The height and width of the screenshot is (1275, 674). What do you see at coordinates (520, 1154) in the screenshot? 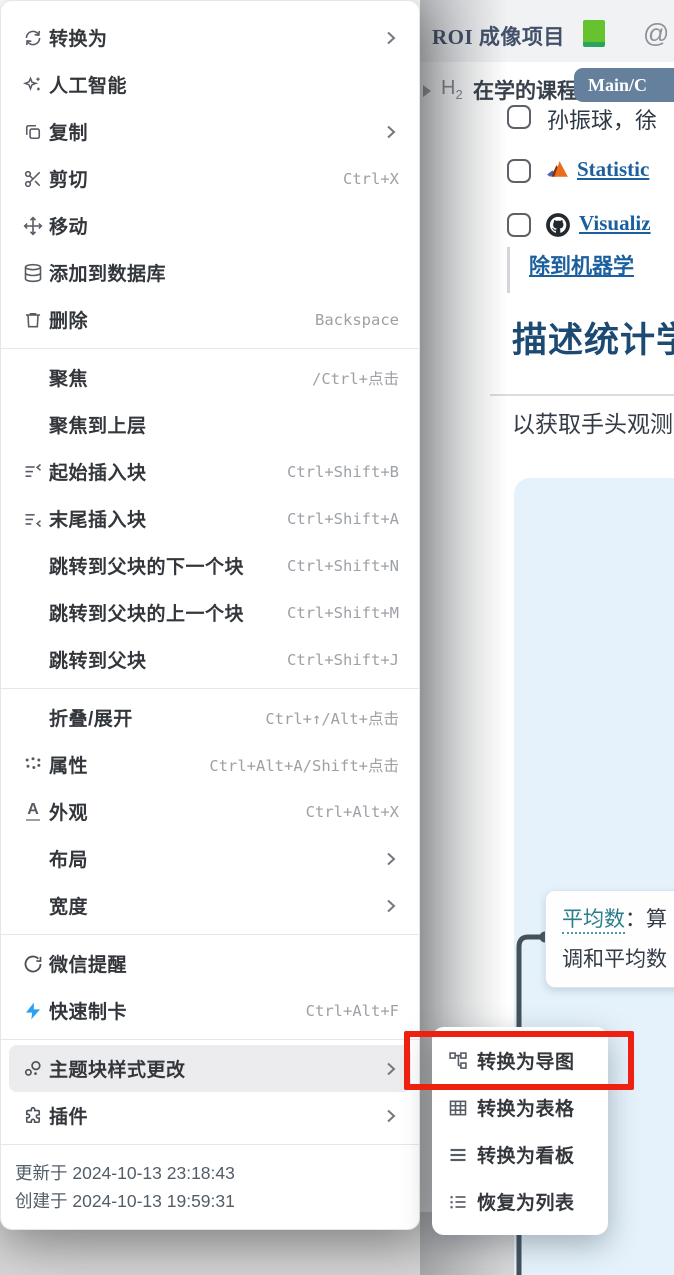
I see `submenu-item-convert-to-kanban: 转换为看板` at bounding box center [520, 1154].